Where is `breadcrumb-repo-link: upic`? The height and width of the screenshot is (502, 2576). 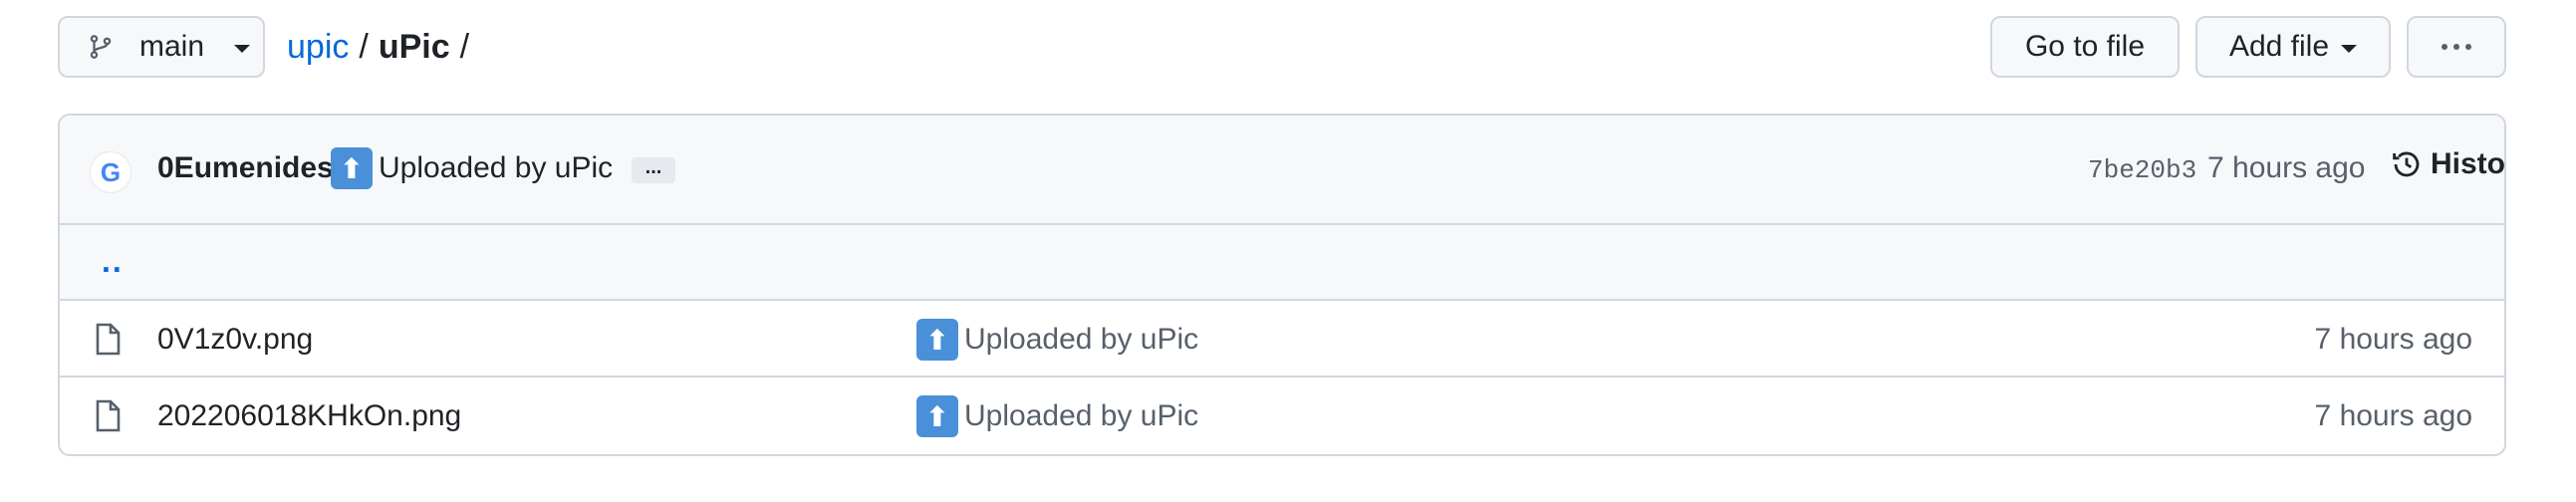 breadcrumb-repo-link: upic is located at coordinates (318, 47).